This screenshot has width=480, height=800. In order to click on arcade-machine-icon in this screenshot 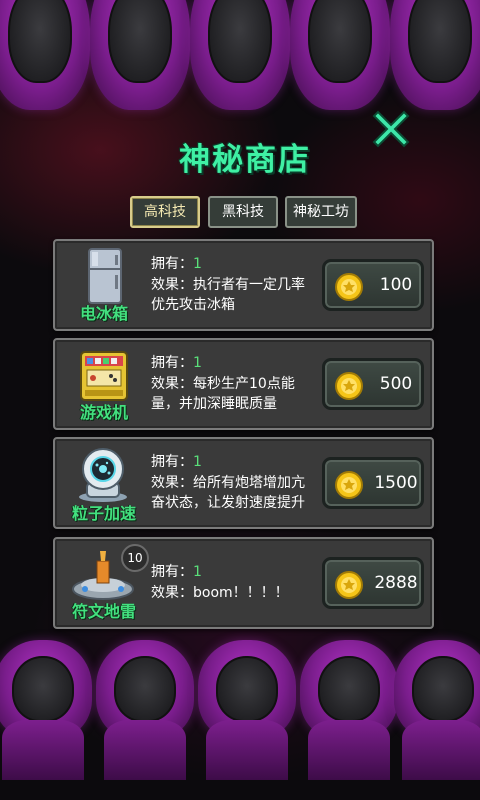, I will do `click(103, 375)`.